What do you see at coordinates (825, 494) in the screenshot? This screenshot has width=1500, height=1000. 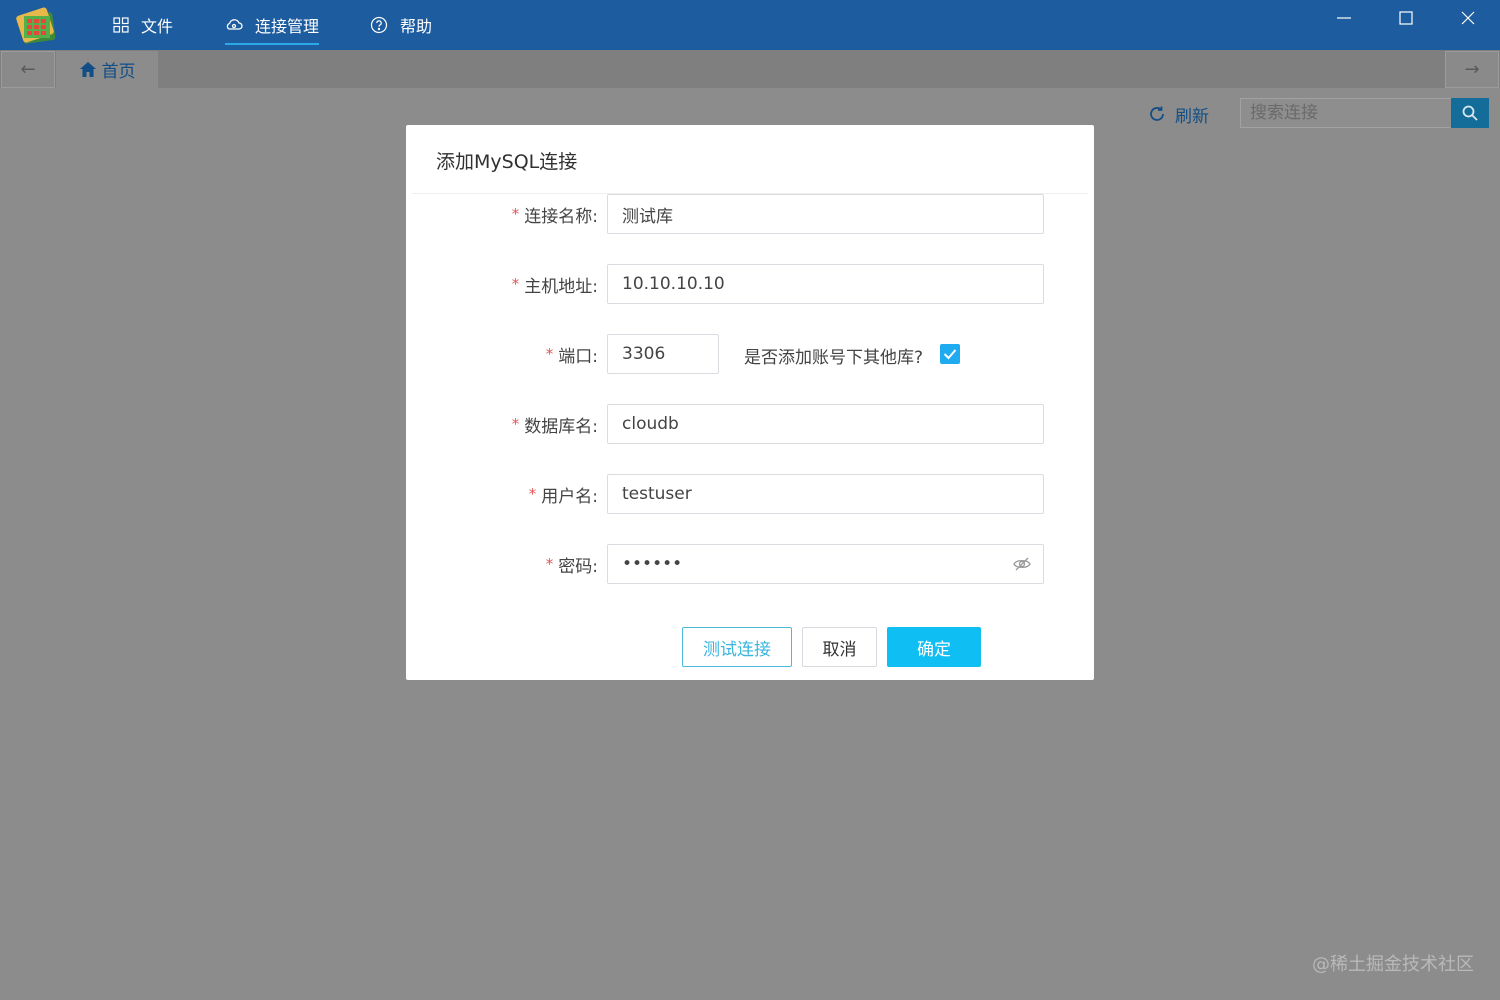 I see `username-input: testuser` at bounding box center [825, 494].